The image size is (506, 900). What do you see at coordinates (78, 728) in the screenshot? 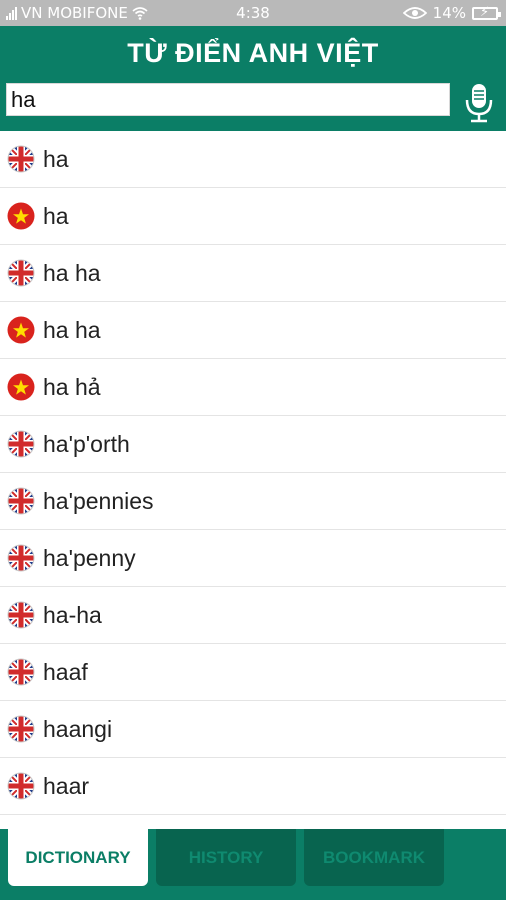
I see `result-word: haangi` at bounding box center [78, 728].